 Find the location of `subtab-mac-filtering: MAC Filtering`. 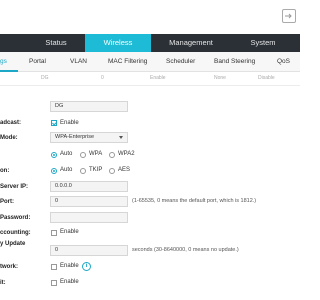

subtab-mac-filtering: MAC Filtering is located at coordinates (127, 62).